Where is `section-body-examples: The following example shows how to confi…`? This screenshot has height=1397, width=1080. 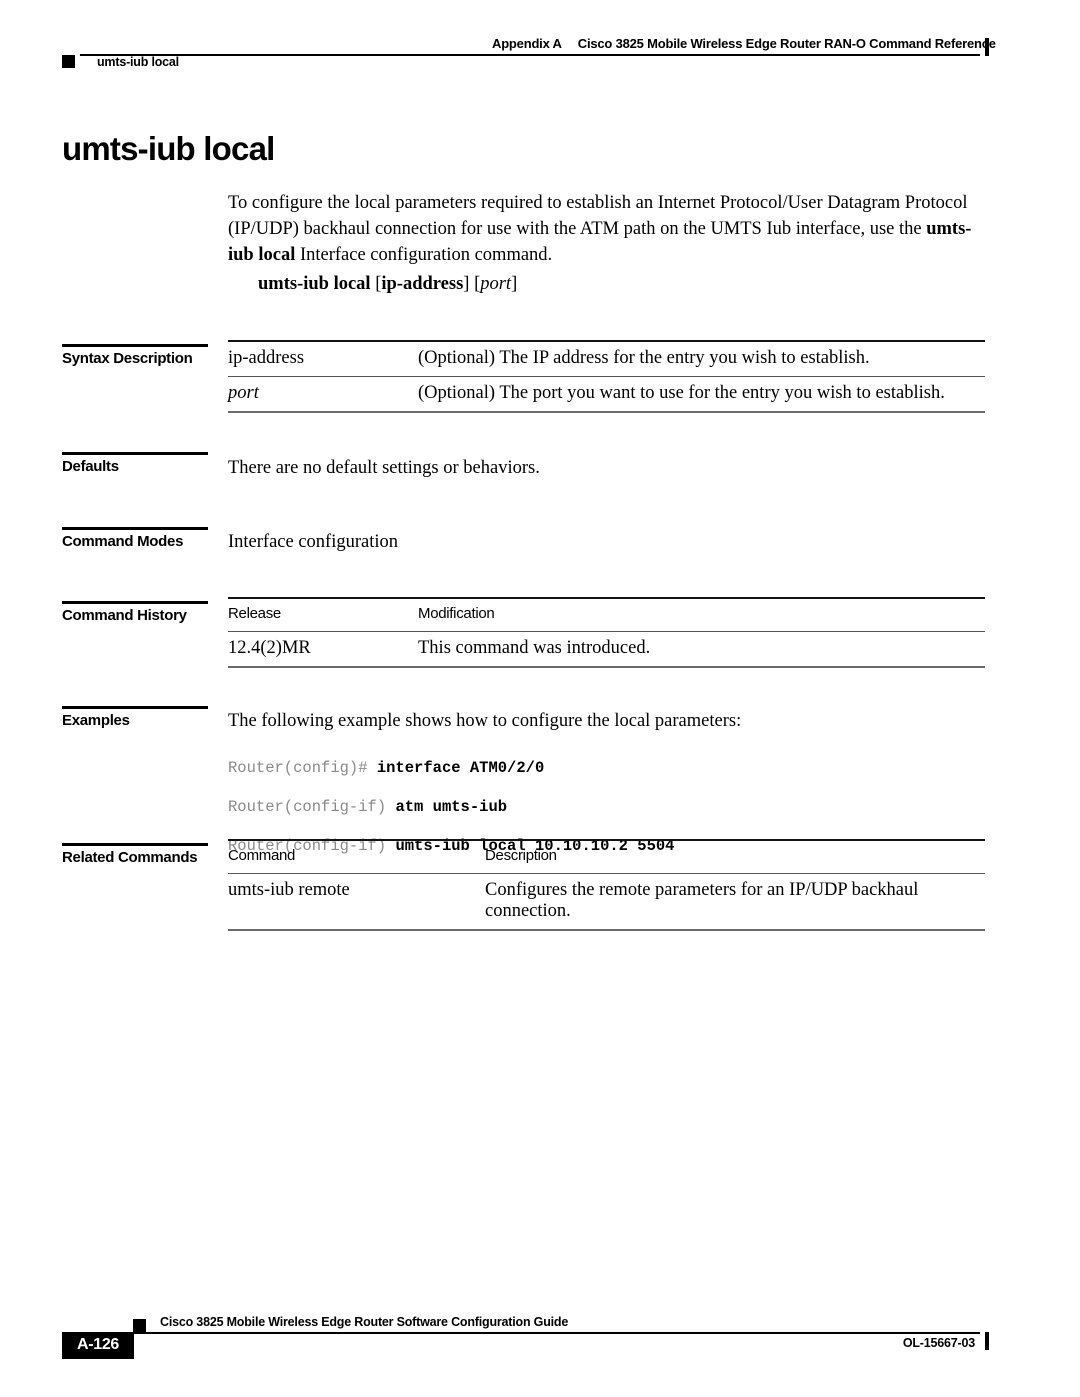
section-body-examples: The following example shows how to confi… is located at coordinates (485, 721).